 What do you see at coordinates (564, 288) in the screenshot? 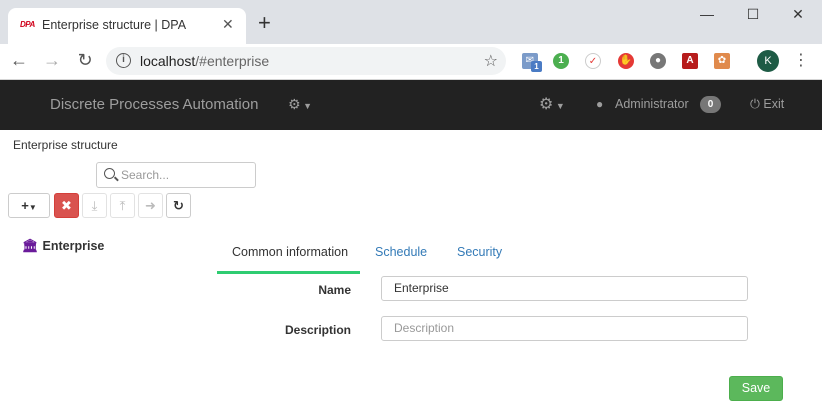
I see `name-field: Enterprise` at bounding box center [564, 288].